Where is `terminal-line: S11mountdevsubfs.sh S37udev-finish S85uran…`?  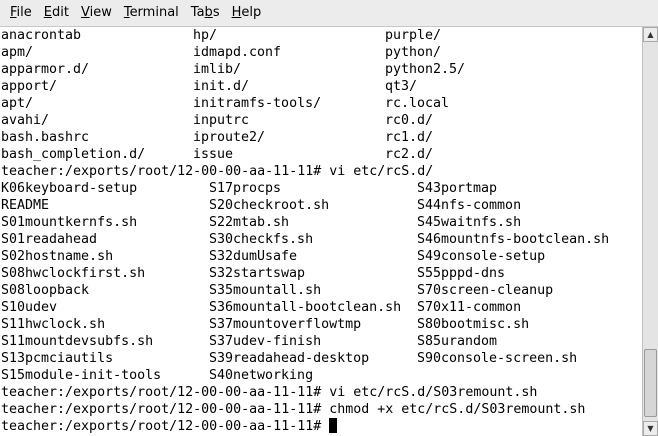
terminal-line: S11mountdevsubfs.sh S37udev-finish S85uran… is located at coordinates (321, 341).